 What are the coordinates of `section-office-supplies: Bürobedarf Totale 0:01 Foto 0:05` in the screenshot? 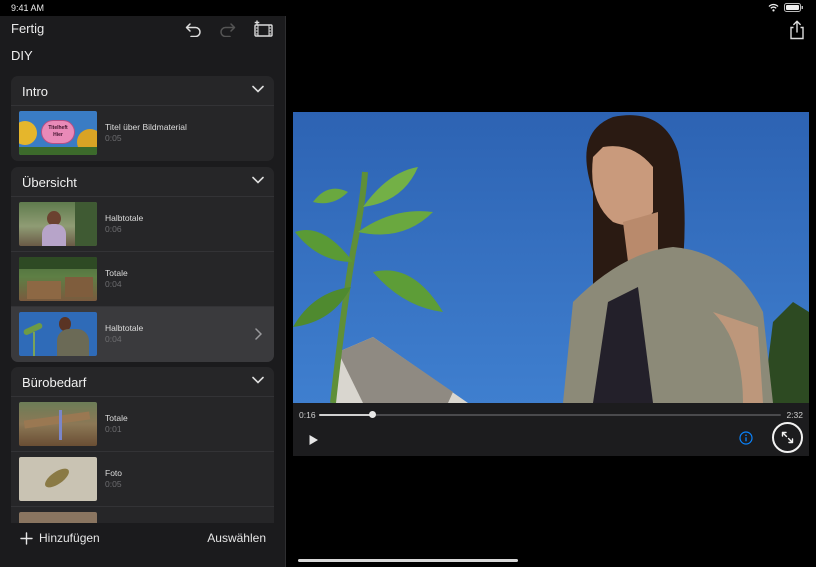 It's located at (142, 457).